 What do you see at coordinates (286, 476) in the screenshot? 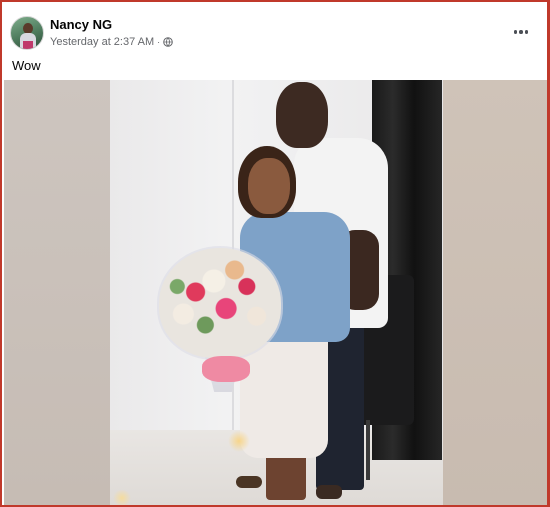
I see `photo-woman-legs` at bounding box center [286, 476].